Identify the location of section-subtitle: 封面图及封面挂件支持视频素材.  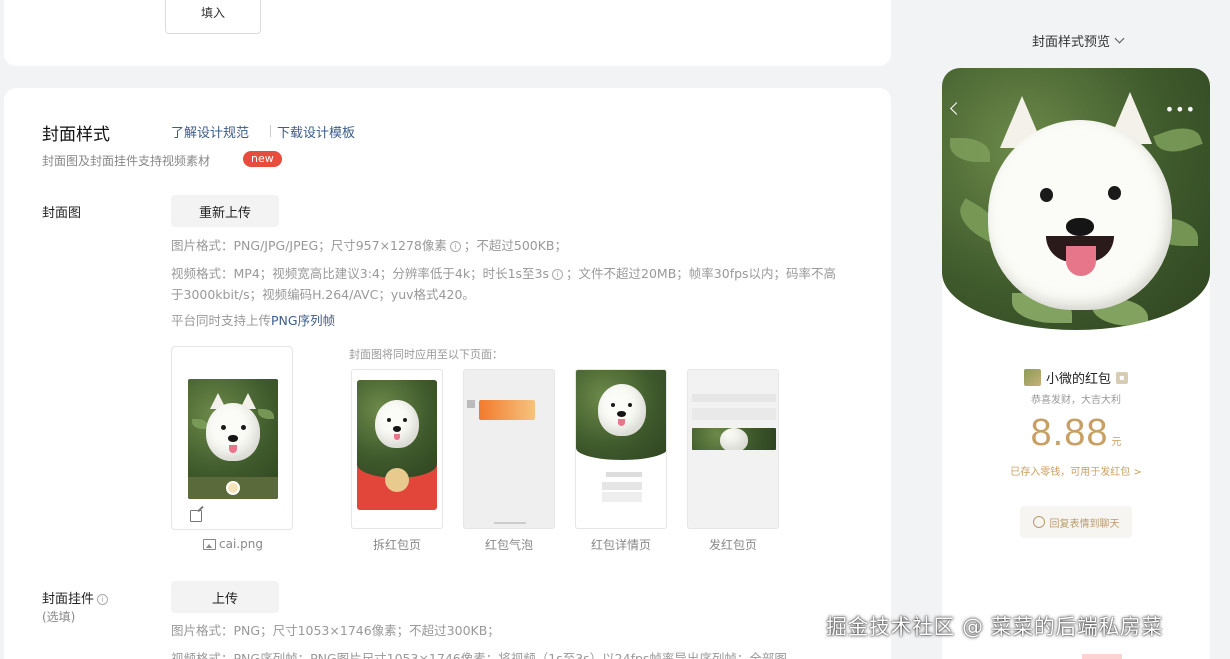
(126, 161).